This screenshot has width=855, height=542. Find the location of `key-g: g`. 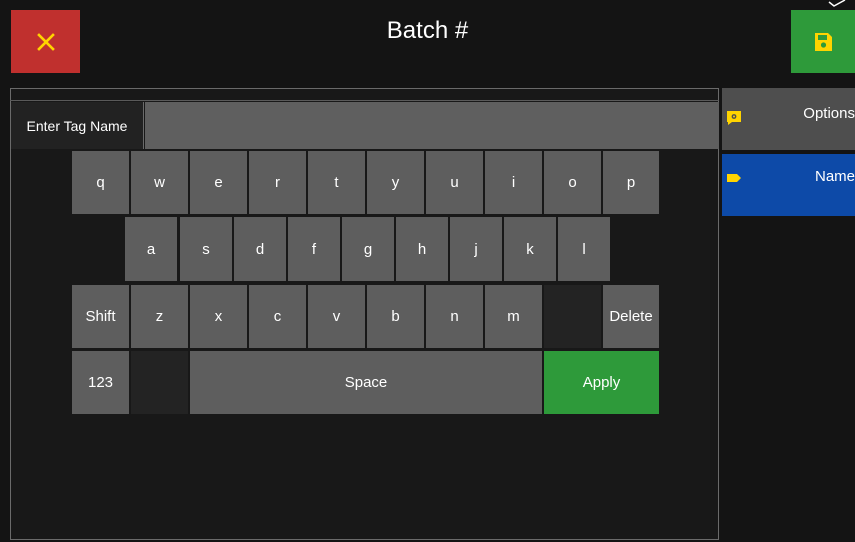

key-g: g is located at coordinates (368, 249).